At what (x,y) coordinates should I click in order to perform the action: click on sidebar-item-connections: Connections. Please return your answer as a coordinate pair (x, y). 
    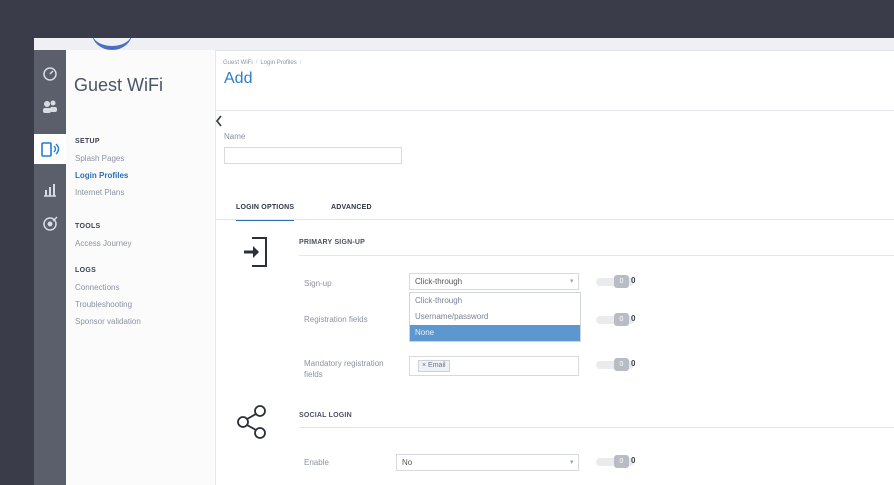
    Looking at the image, I should click on (97, 287).